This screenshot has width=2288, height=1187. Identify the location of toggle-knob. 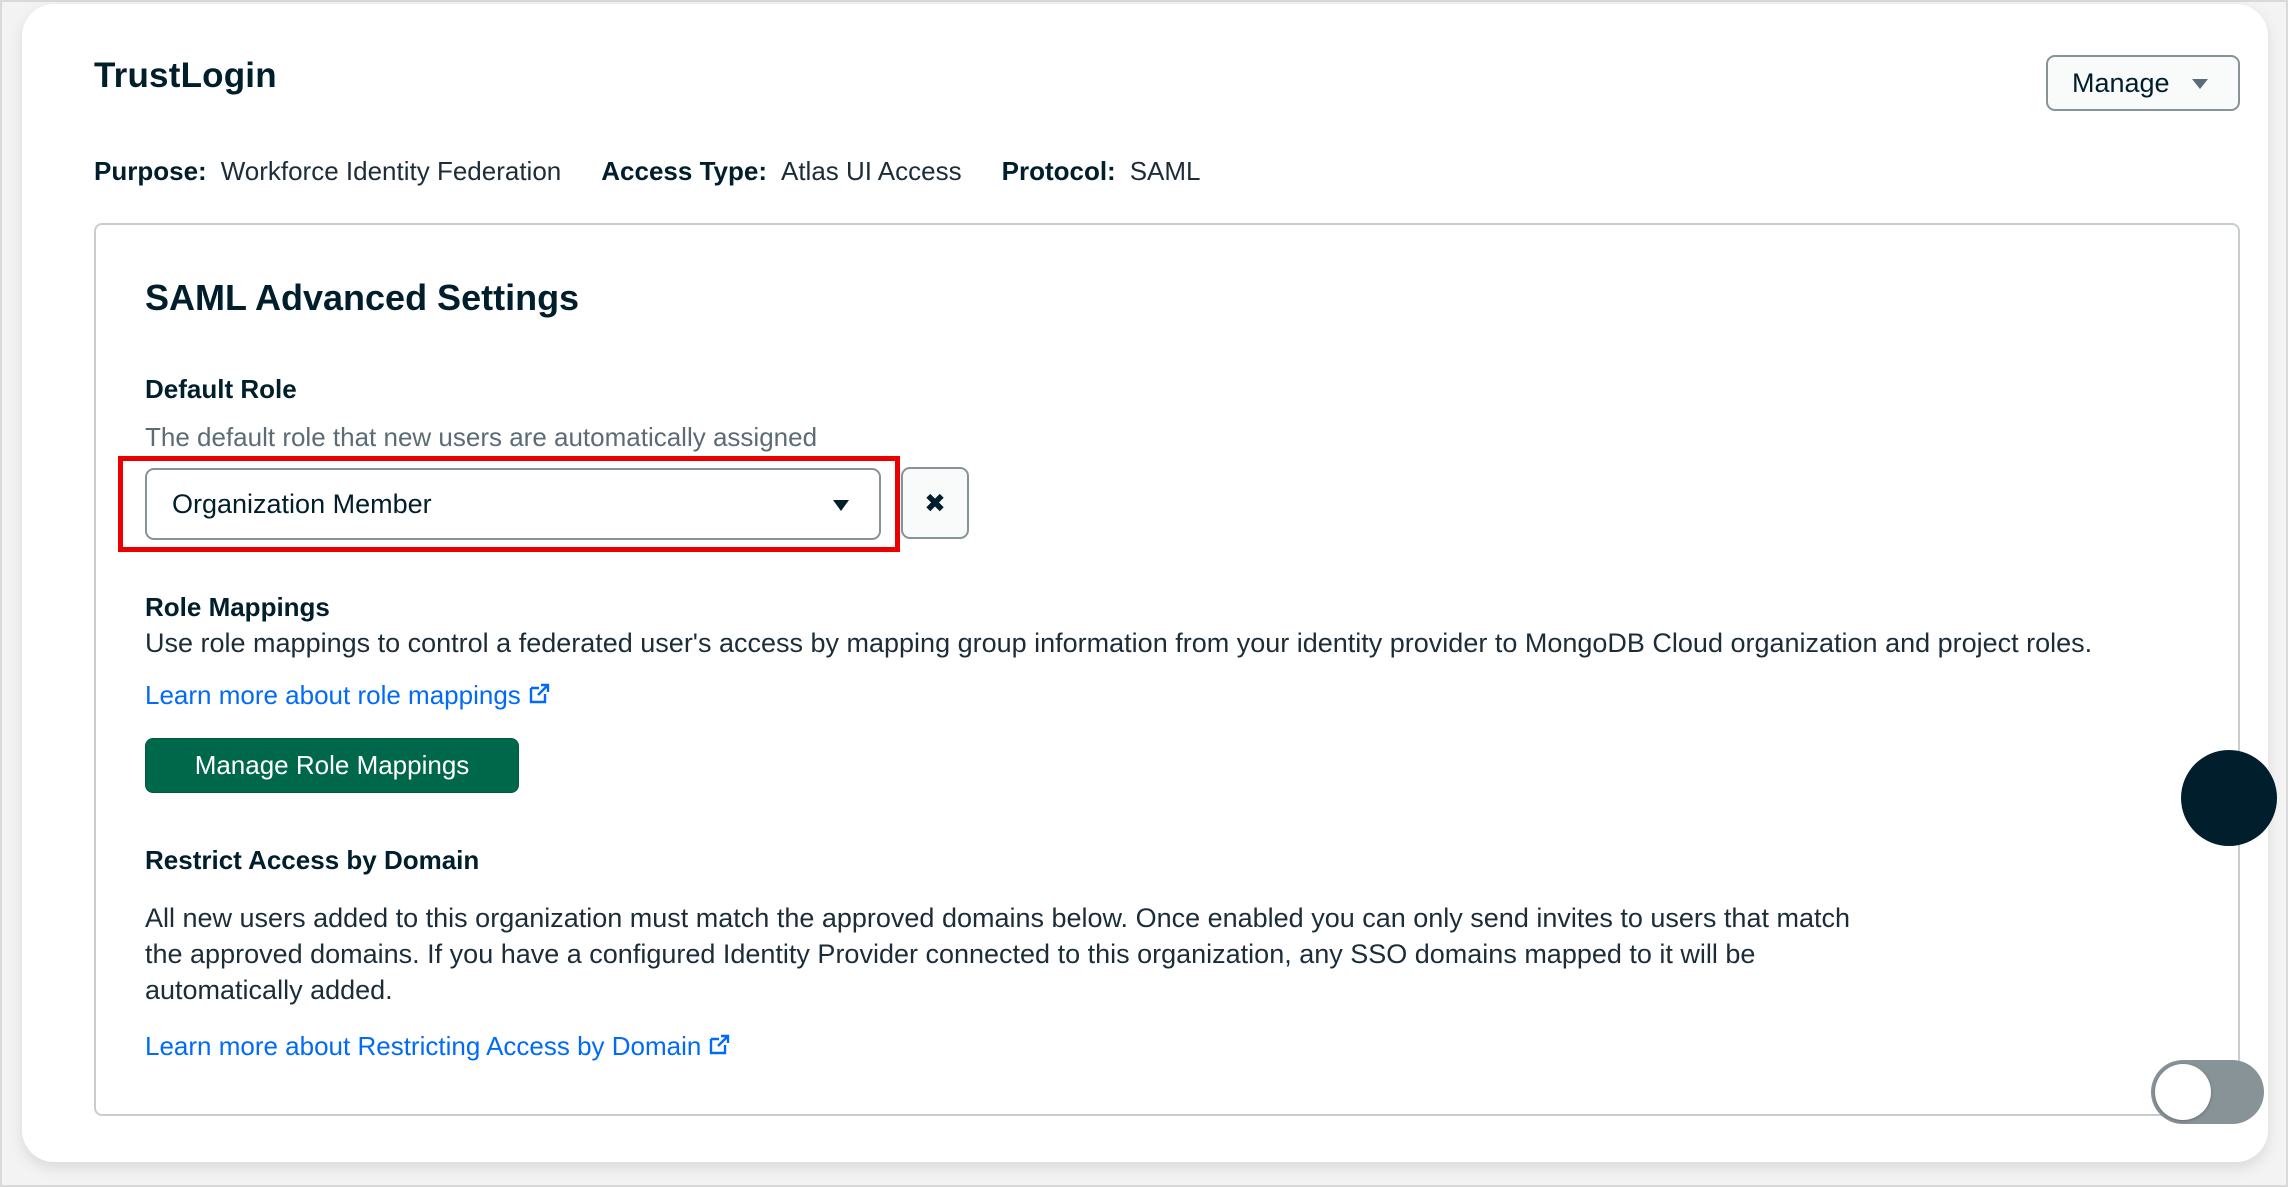
(2183, 1092).